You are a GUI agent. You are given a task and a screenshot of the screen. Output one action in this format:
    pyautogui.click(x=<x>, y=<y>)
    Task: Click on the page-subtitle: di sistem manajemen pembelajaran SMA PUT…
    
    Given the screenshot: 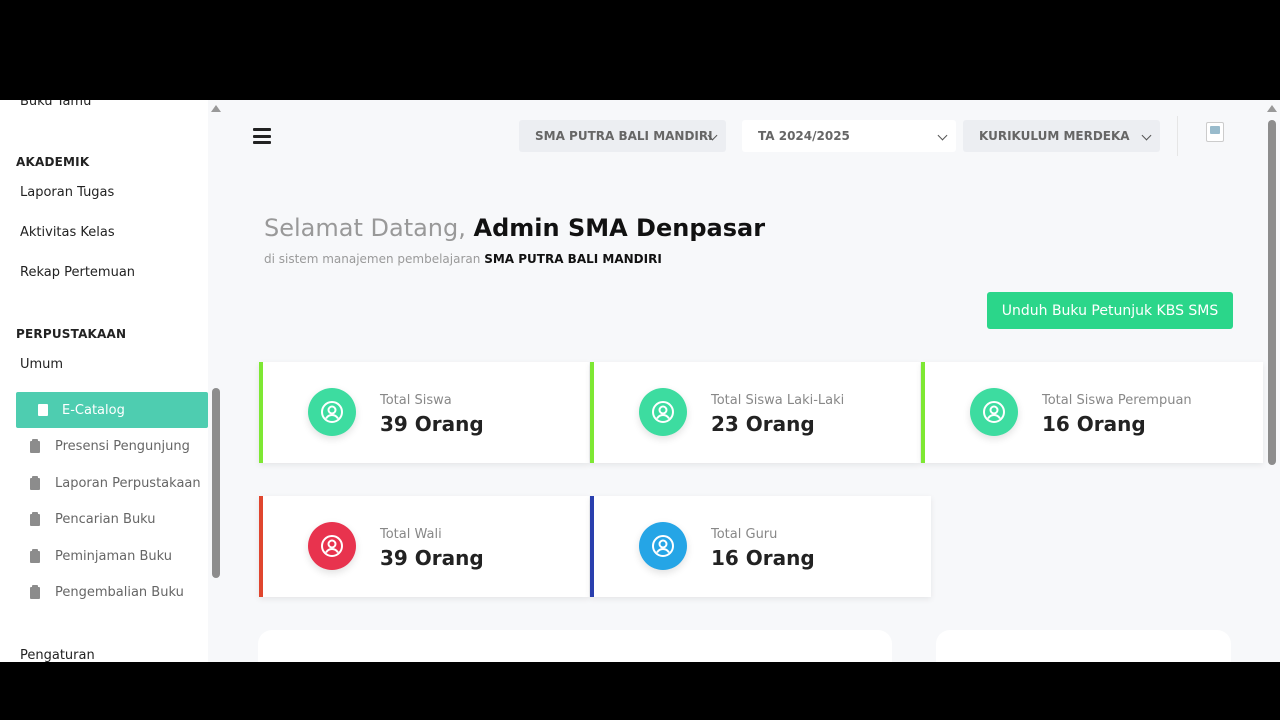 What is the action you would take?
    pyautogui.click(x=463, y=259)
    